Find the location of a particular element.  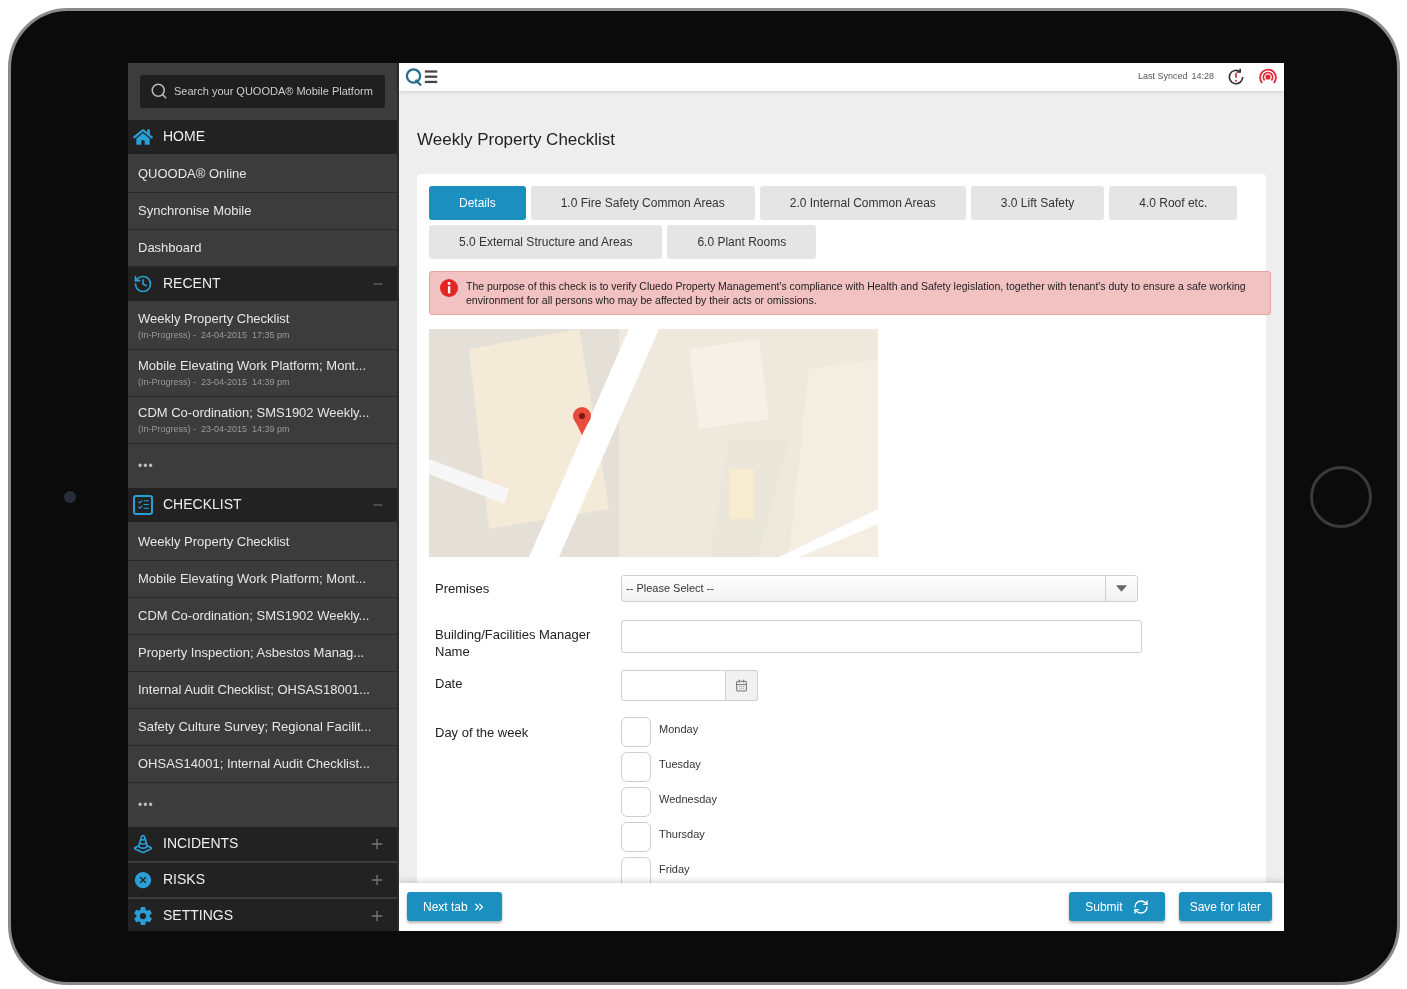

sync-alert-icon is located at coordinates (1236, 76).